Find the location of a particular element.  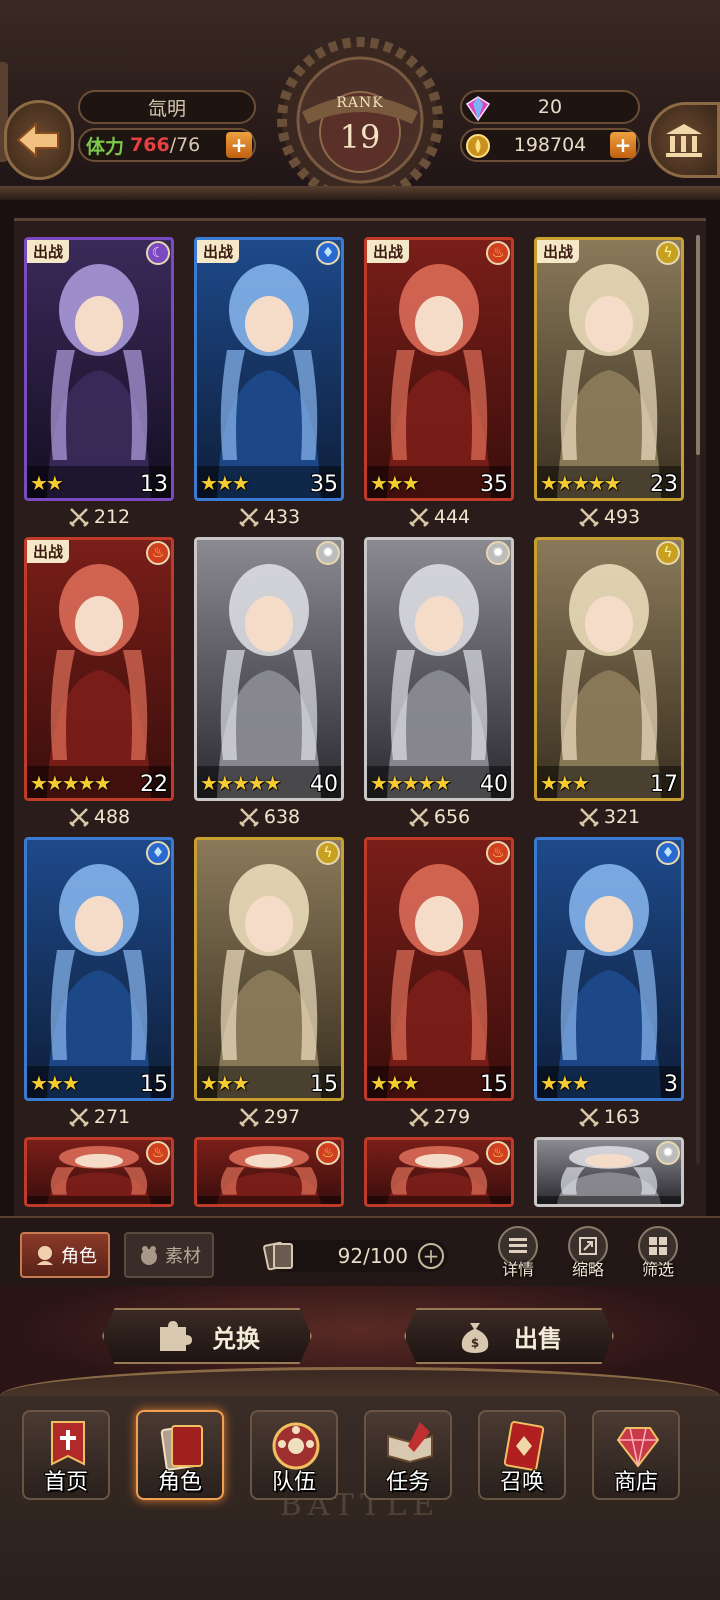

combat-power-value: 321 is located at coordinates (622, 817).